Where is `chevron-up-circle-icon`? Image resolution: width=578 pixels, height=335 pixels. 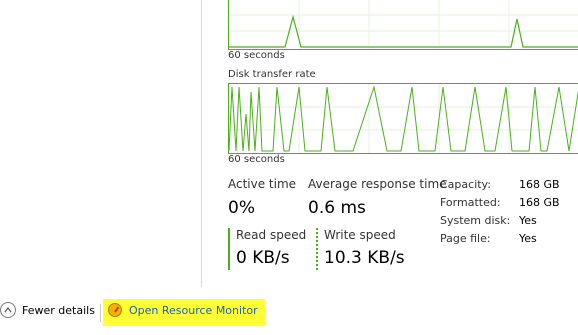
chevron-up-circle-icon is located at coordinates (8, 310).